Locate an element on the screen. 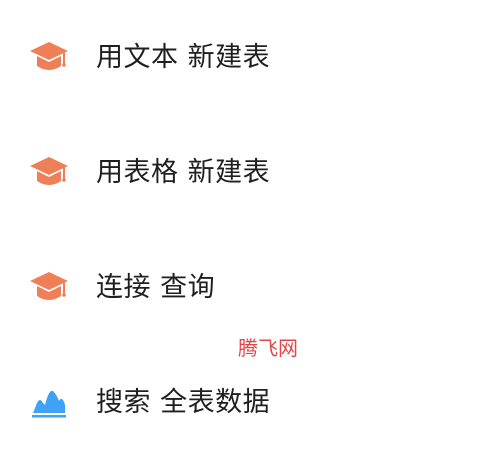  menu-item-create-table-from-text: 用文本 新建表 is located at coordinates (245, 57).